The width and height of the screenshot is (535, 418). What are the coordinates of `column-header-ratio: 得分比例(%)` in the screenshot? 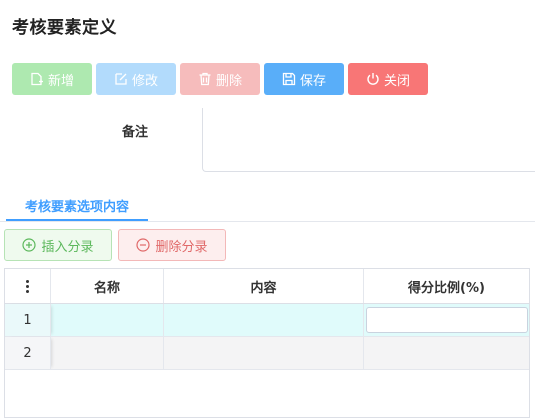 It's located at (446, 286).